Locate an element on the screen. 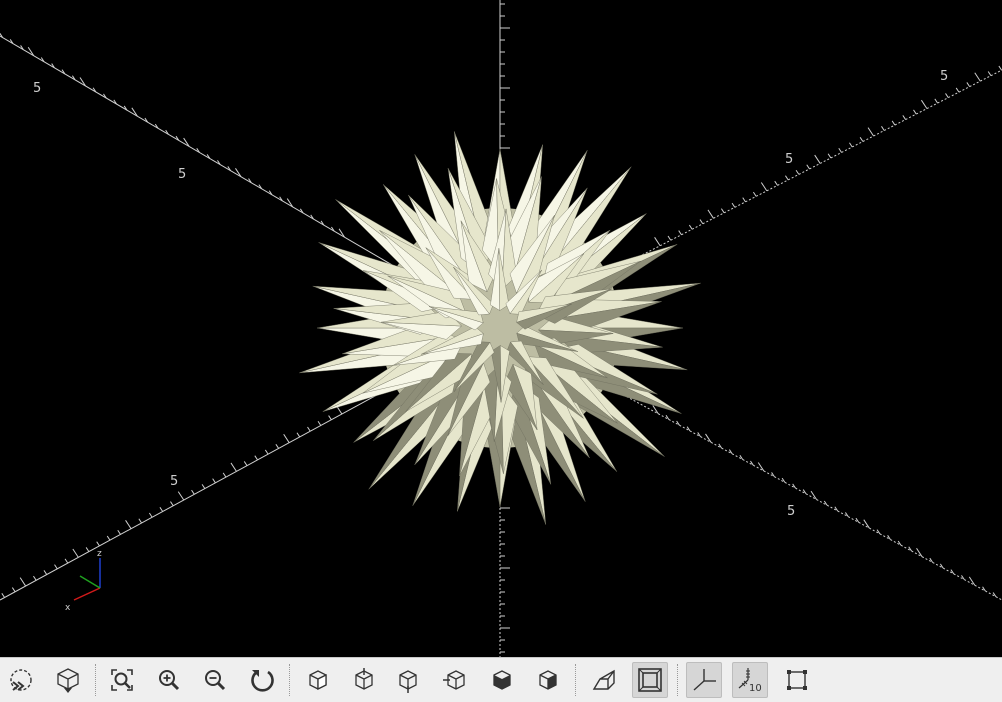 This screenshot has height=702, width=1002. axes-gizmo: z x is located at coordinates (83, 581).